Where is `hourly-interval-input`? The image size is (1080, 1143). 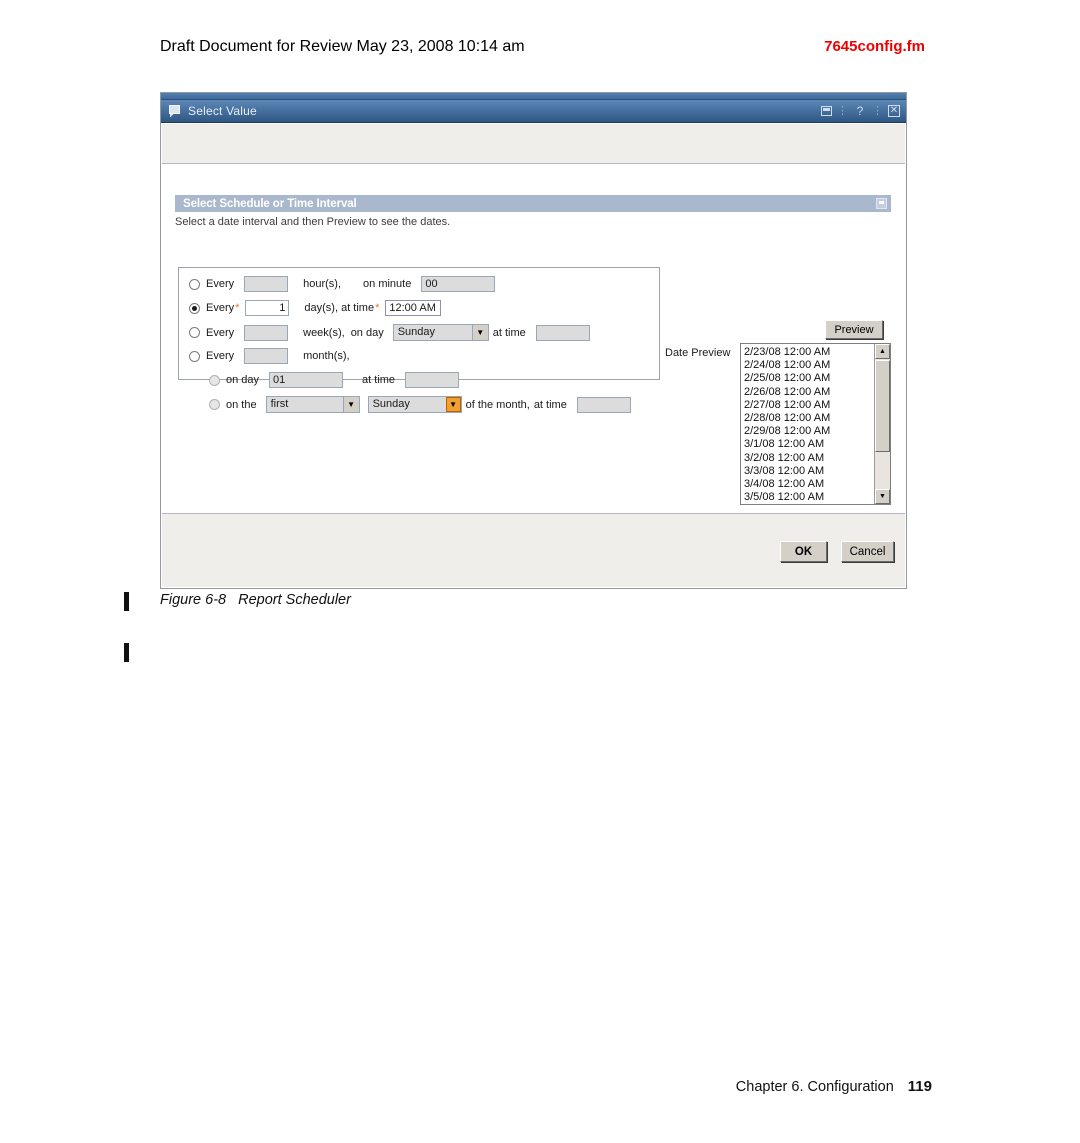 hourly-interval-input is located at coordinates (266, 284).